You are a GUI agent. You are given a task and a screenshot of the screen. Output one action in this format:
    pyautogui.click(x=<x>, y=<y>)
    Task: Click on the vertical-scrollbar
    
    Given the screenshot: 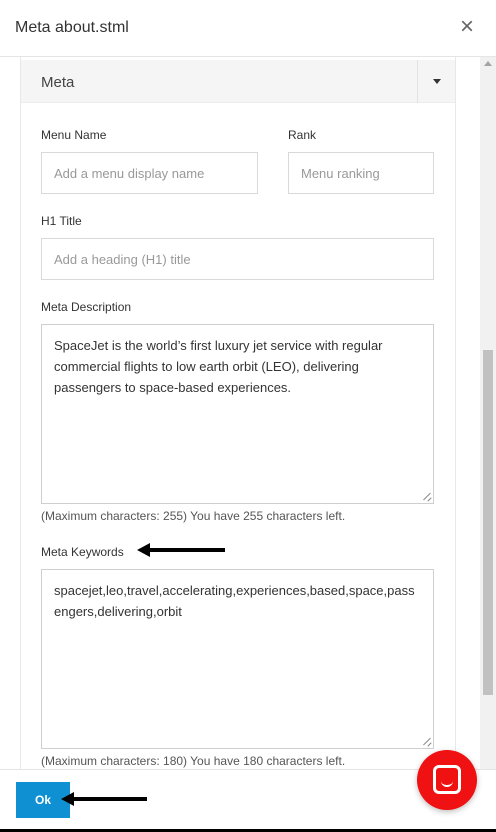 What is the action you would take?
    pyautogui.click(x=488, y=413)
    